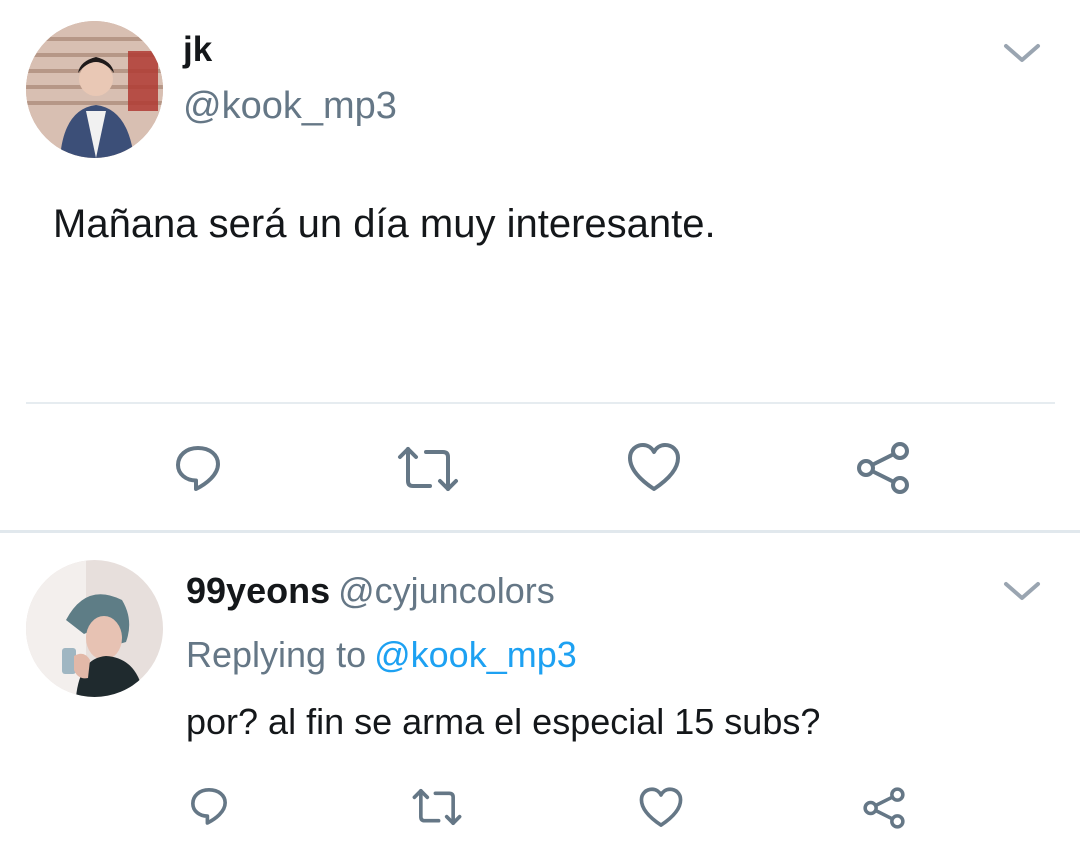 Image resolution: width=1080 pixels, height=841 pixels. I want to click on reply-reply-button, so click(209, 806).